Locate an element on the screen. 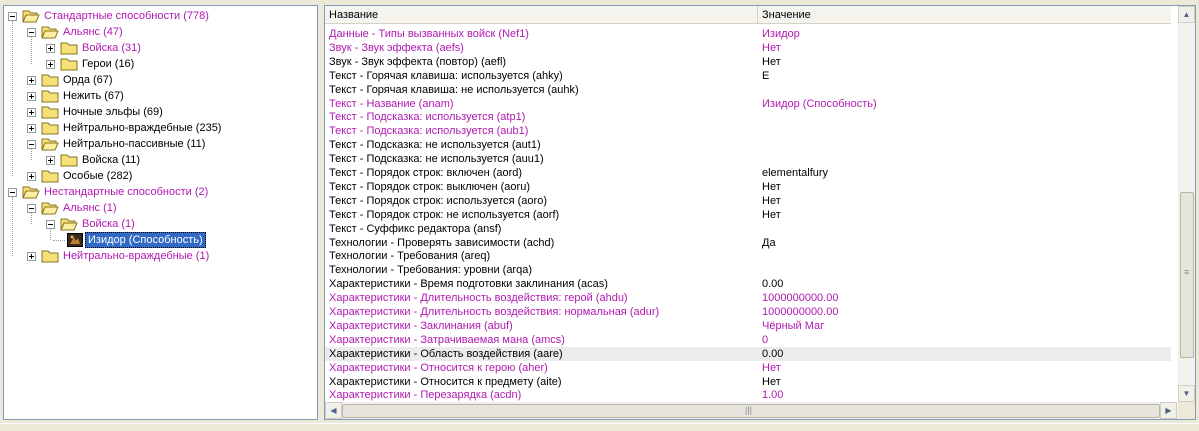 The image size is (1199, 431). tree-item: Войска (11) is located at coordinates (160, 160).